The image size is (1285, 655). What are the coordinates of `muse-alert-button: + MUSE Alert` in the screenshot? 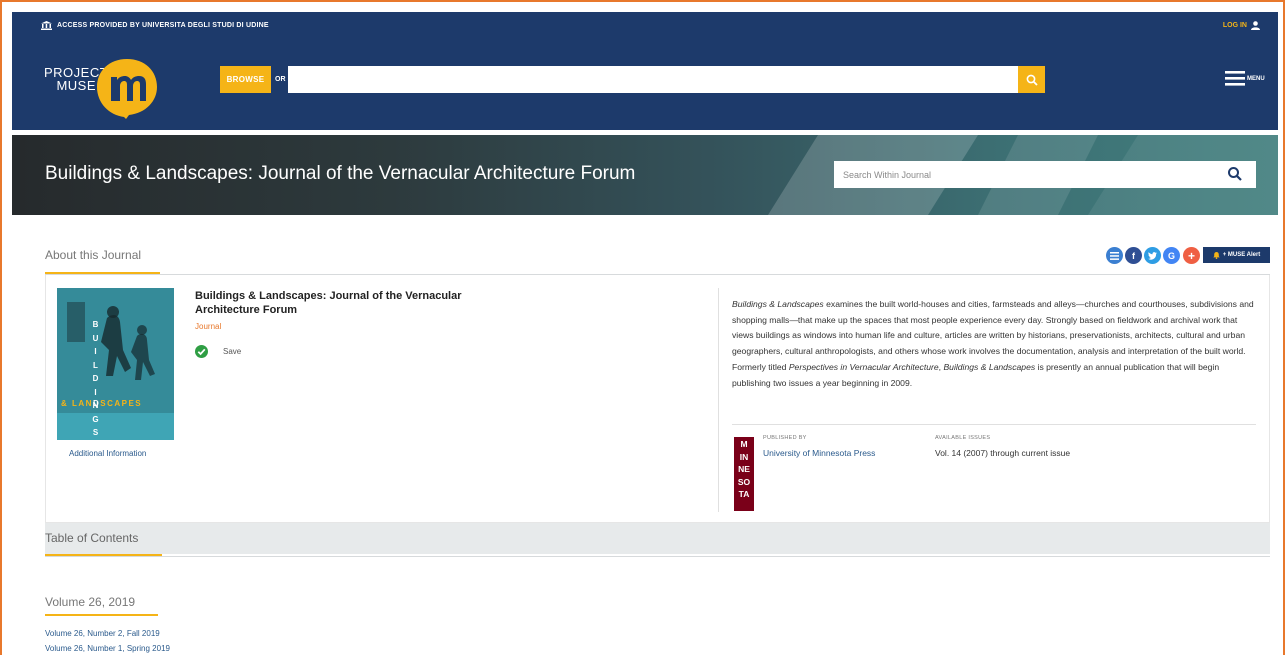 It's located at (1236, 255).